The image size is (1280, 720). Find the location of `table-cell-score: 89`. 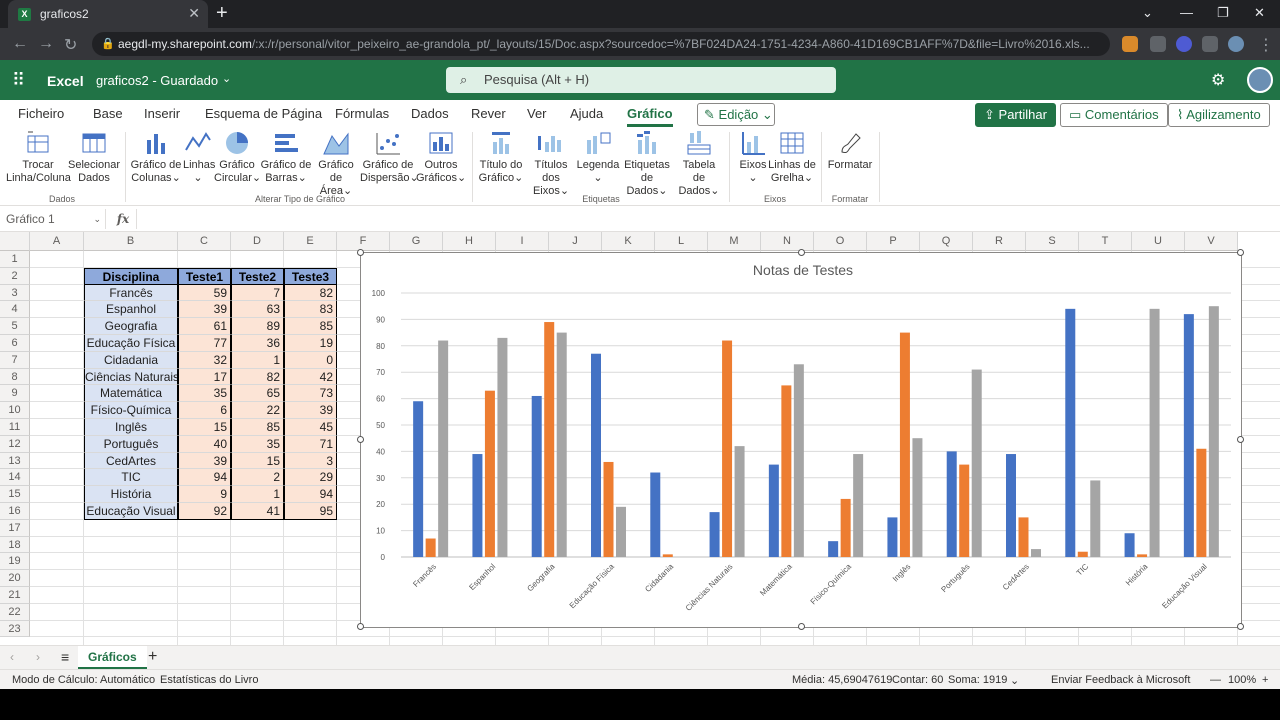

table-cell-score: 89 is located at coordinates (257, 326).